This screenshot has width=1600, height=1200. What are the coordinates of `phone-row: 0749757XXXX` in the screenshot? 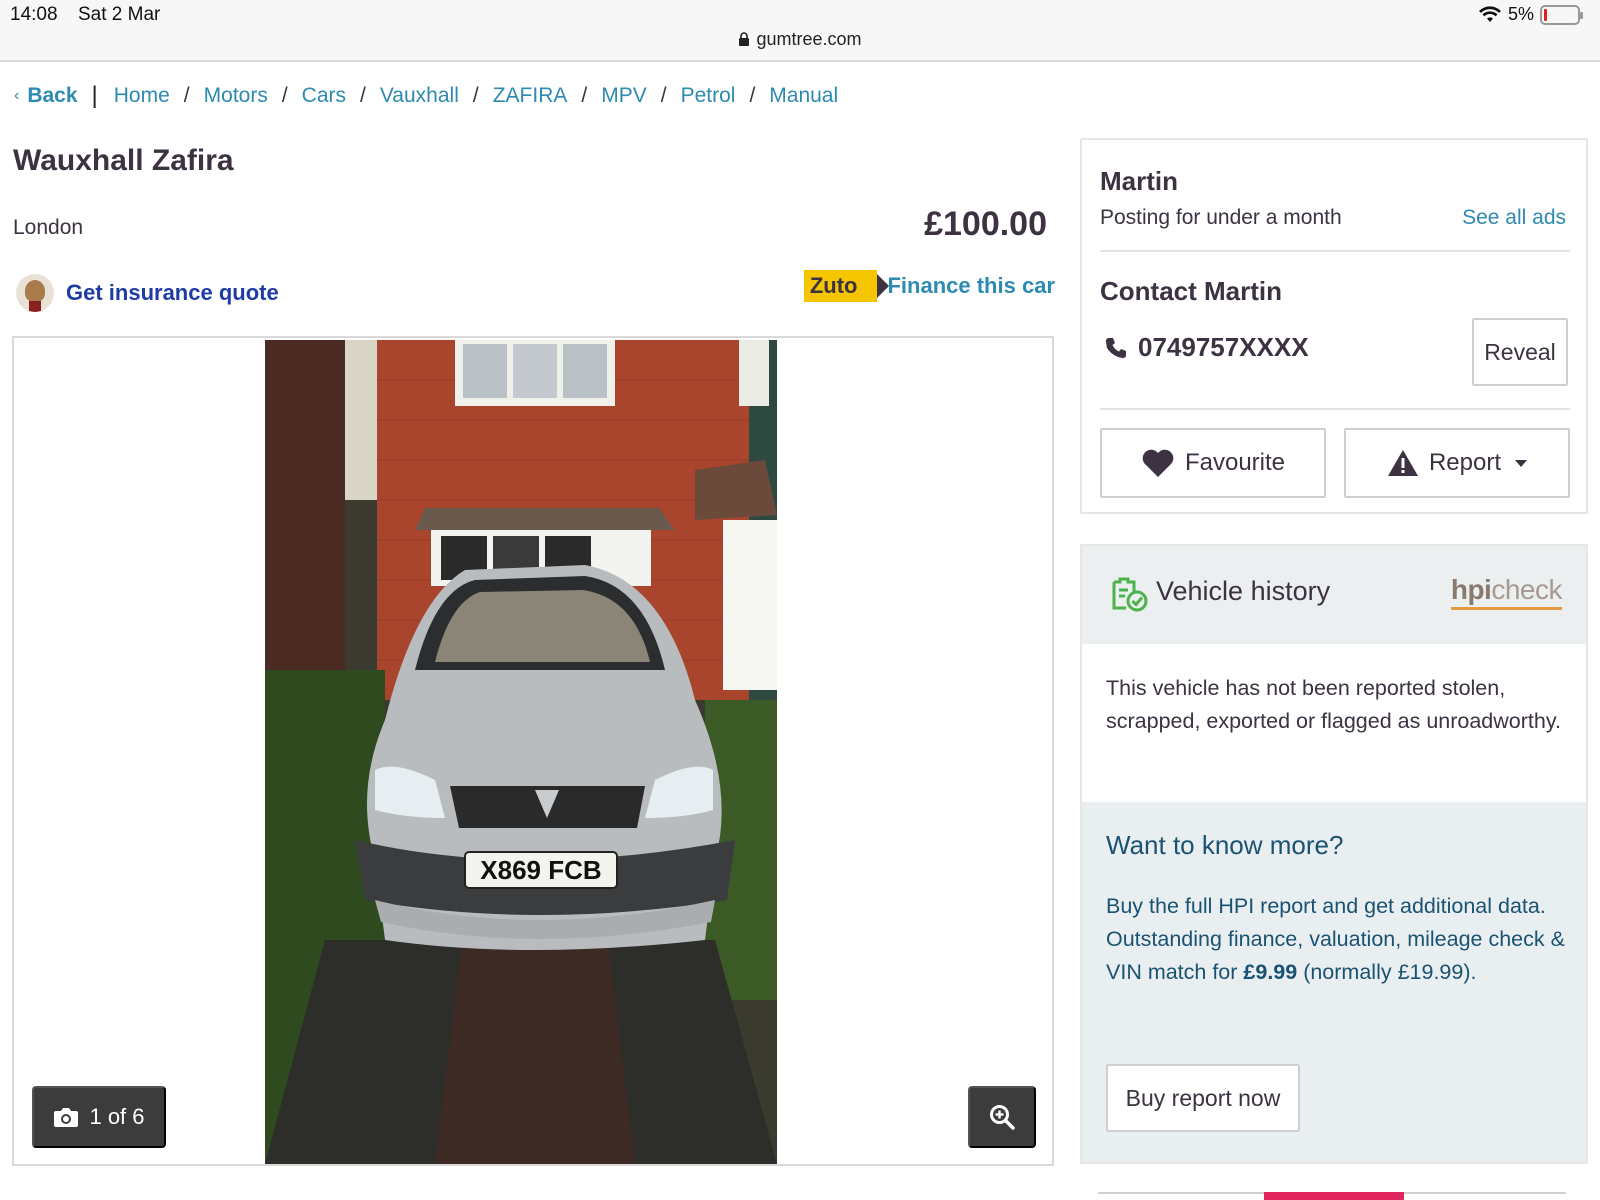 It's located at (1206, 347).